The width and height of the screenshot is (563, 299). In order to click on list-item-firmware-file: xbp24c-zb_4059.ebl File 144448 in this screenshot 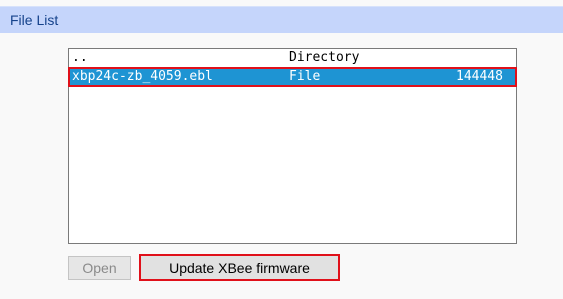, I will do `click(292, 77)`.